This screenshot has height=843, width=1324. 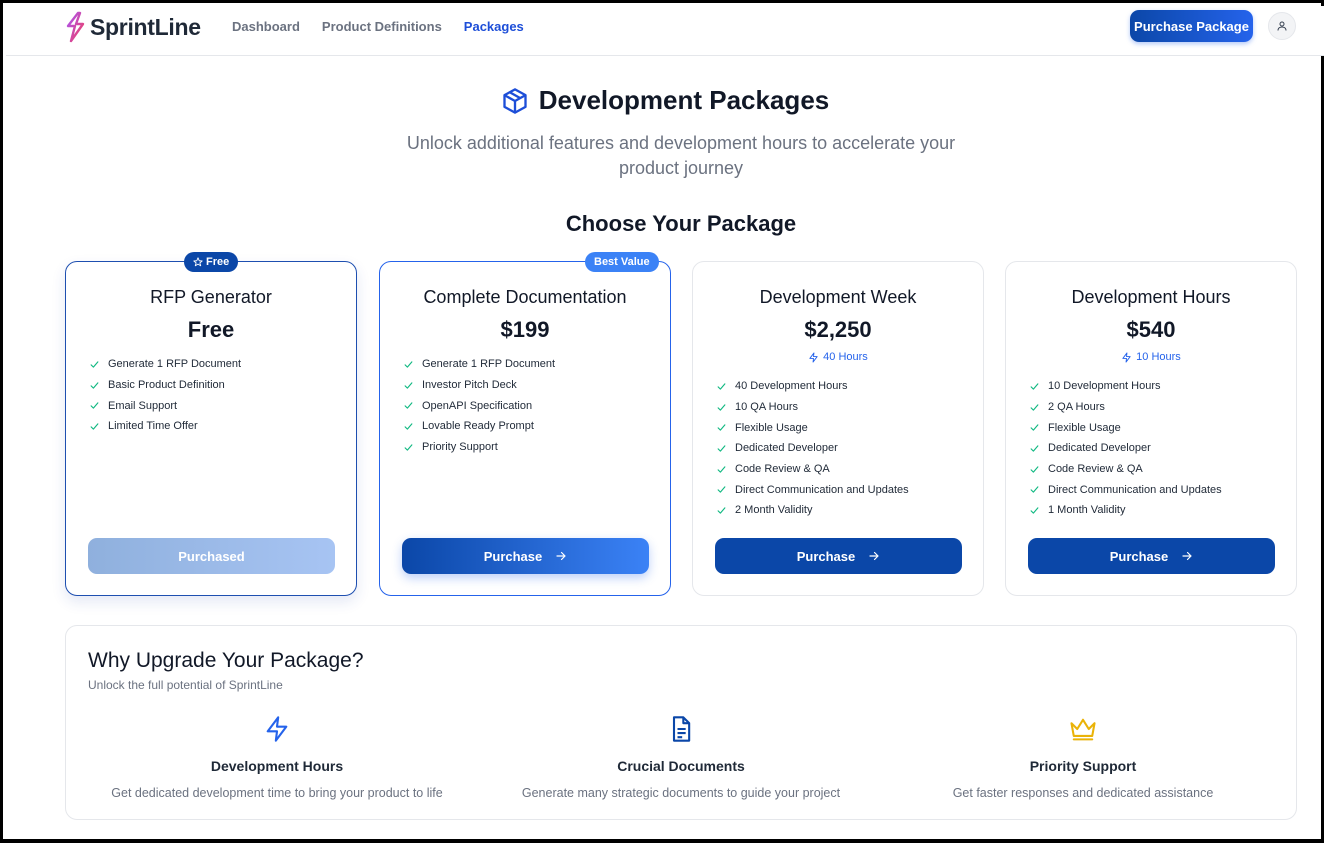 What do you see at coordinates (1151, 329) in the screenshot?
I see `package-price: $540` at bounding box center [1151, 329].